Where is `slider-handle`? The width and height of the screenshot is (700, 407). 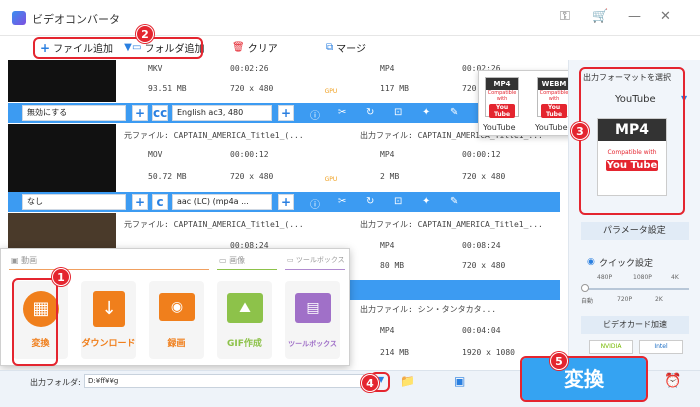
slider-handle is located at coordinates (585, 288).